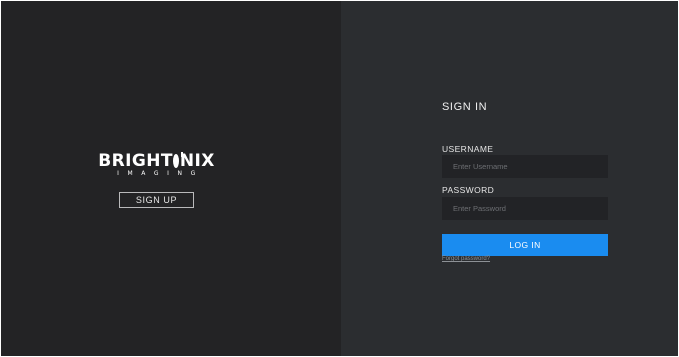 The height and width of the screenshot is (357, 679). What do you see at coordinates (525, 208) in the screenshot?
I see `password-input` at bounding box center [525, 208].